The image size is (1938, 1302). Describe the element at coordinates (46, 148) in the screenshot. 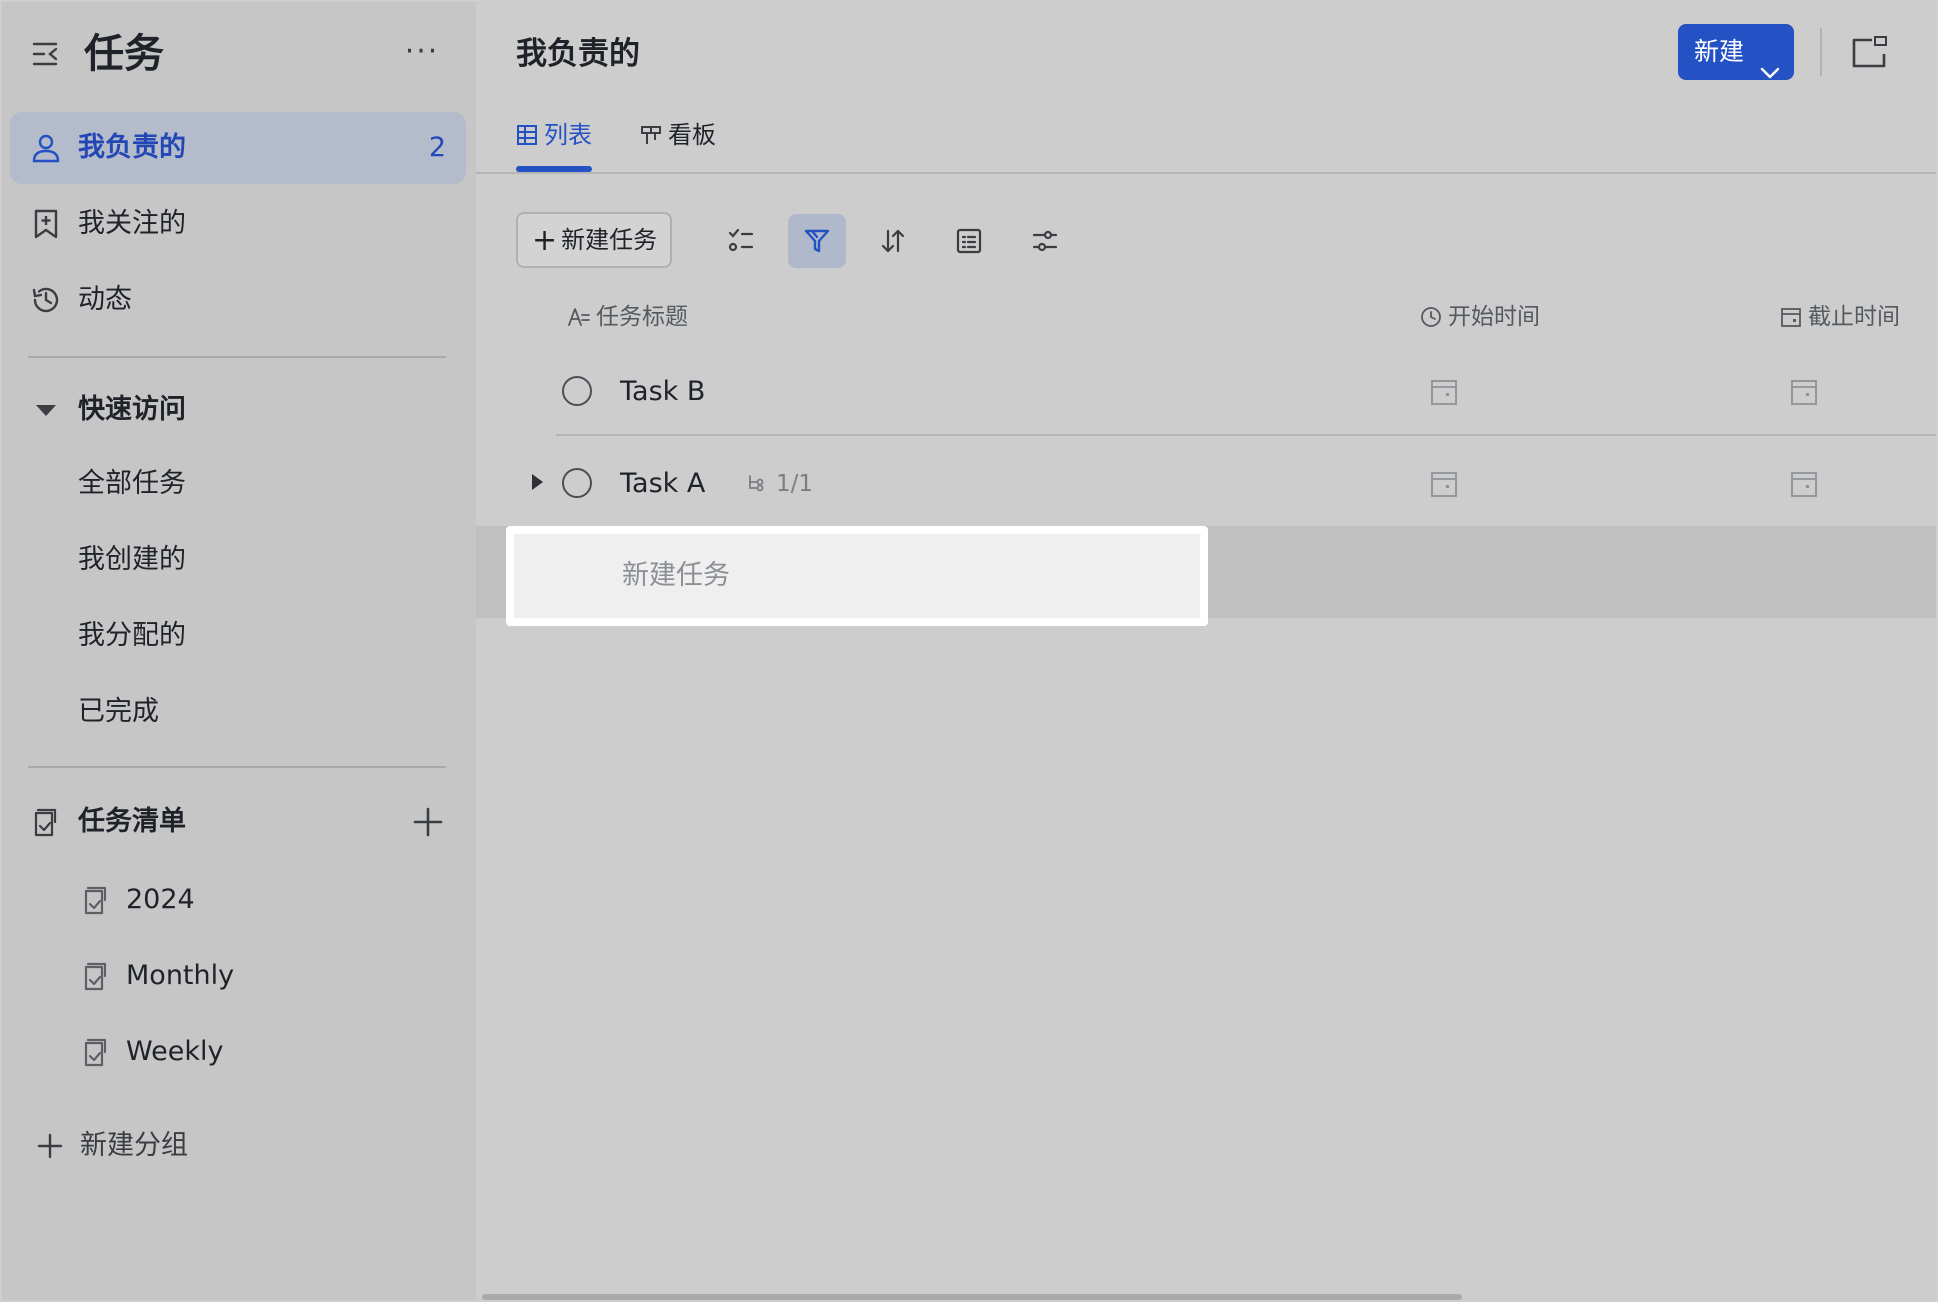

I see `user-icon` at that location.